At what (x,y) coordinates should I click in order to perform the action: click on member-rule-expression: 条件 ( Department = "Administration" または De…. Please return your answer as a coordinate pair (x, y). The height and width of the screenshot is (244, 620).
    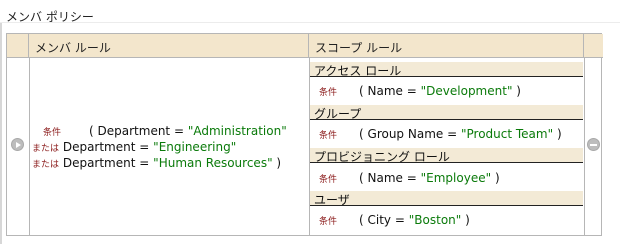
    Looking at the image, I should click on (157, 148).